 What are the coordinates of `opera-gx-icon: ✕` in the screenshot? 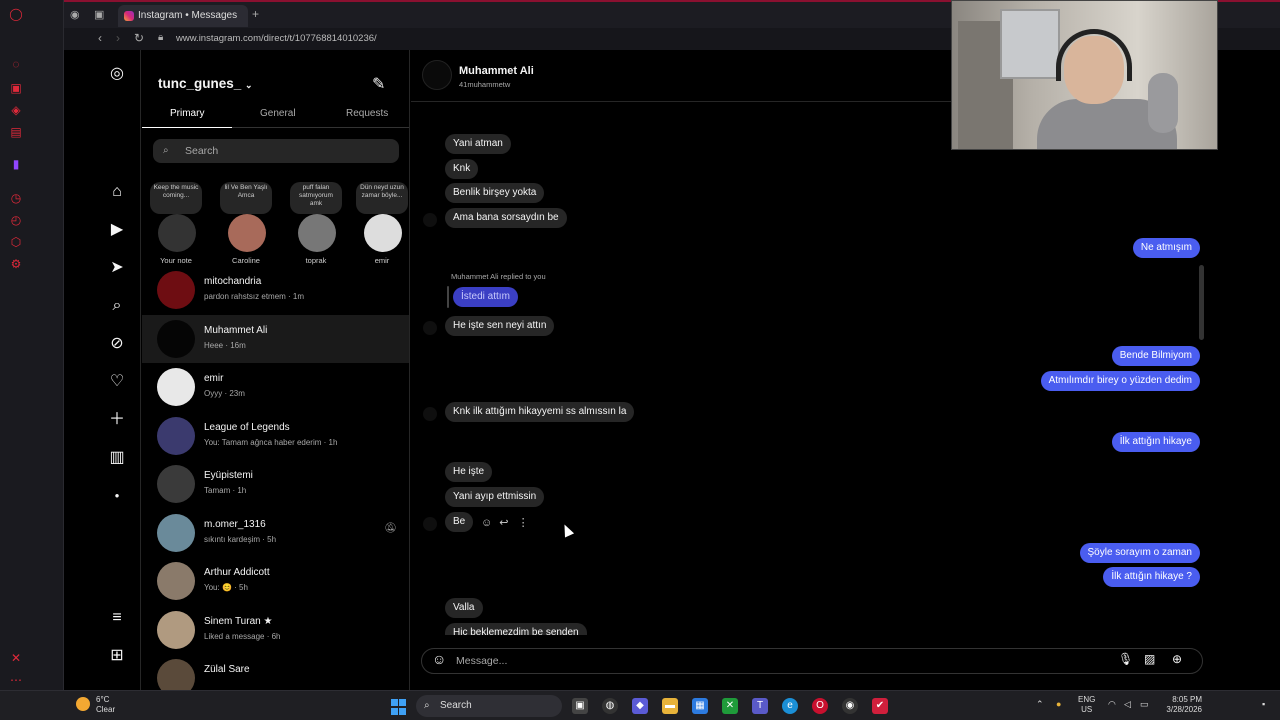 It's located at (16, 658).